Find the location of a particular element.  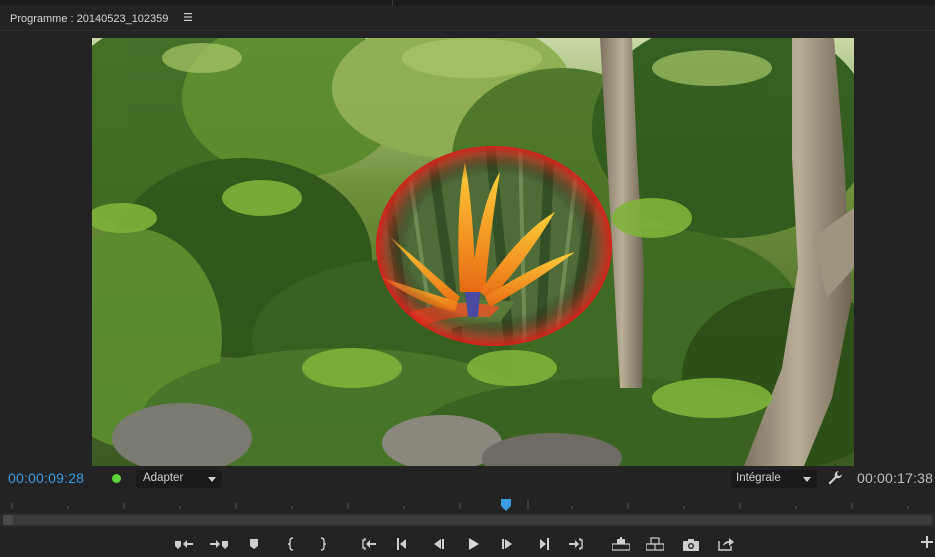

mark-in-icon is located at coordinates (291, 544).